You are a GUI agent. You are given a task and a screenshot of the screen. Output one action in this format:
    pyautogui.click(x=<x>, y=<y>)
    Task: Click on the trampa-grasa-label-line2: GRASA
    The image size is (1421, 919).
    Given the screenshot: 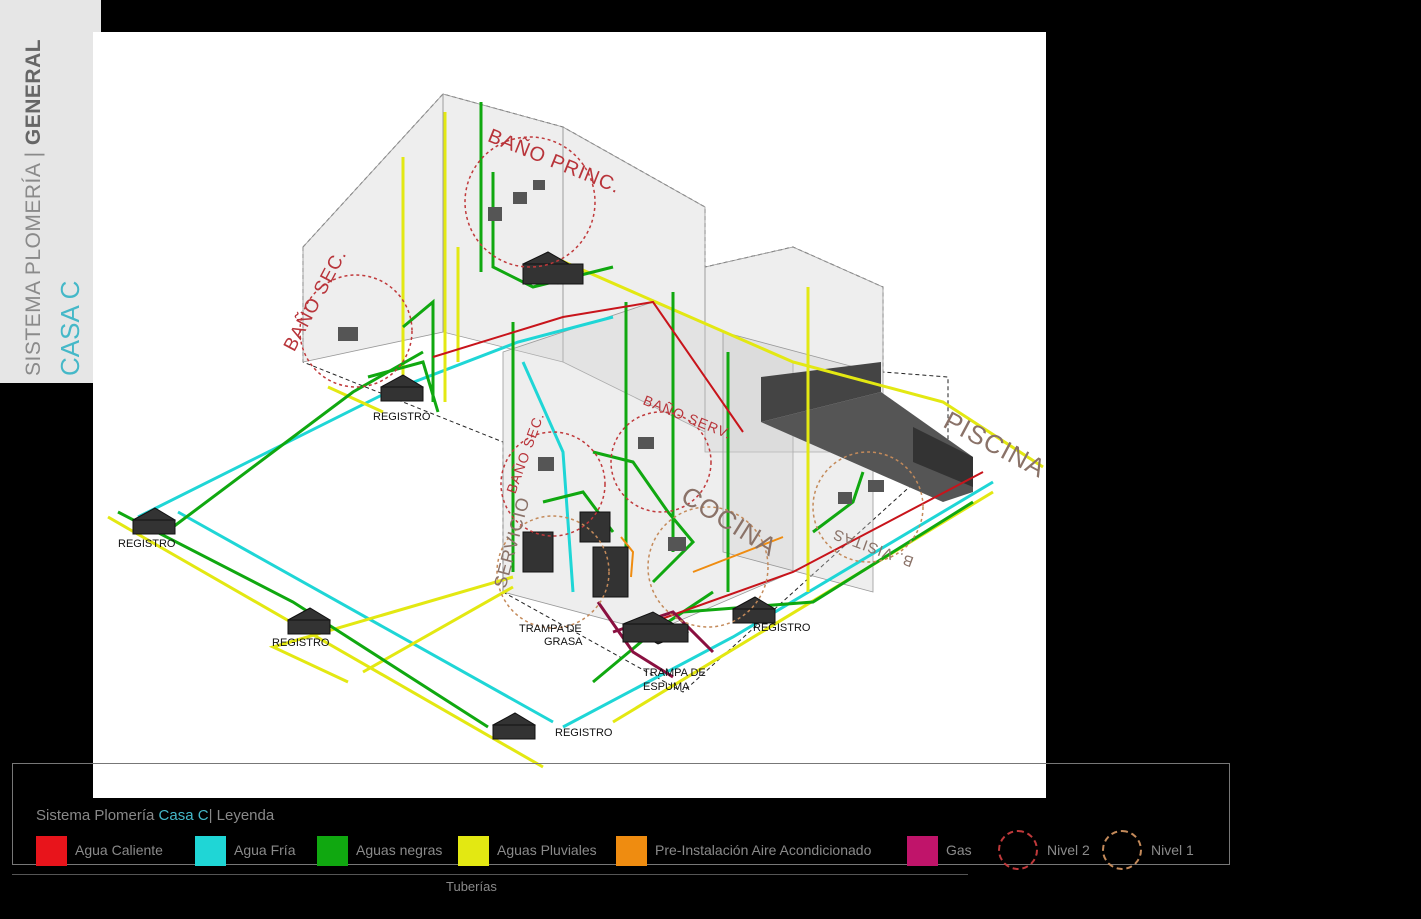 What is the action you would take?
    pyautogui.click(x=563, y=642)
    